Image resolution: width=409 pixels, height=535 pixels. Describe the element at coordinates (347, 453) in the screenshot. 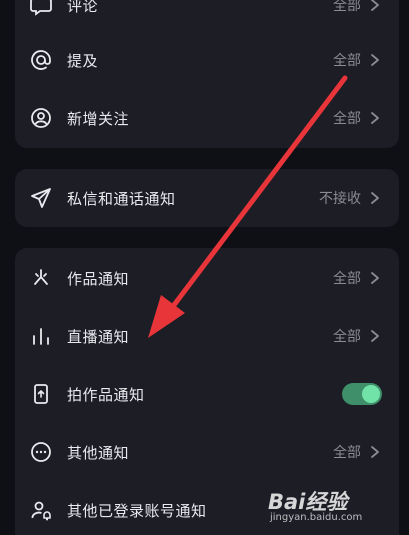

I see `row-other-value: 全部` at that location.